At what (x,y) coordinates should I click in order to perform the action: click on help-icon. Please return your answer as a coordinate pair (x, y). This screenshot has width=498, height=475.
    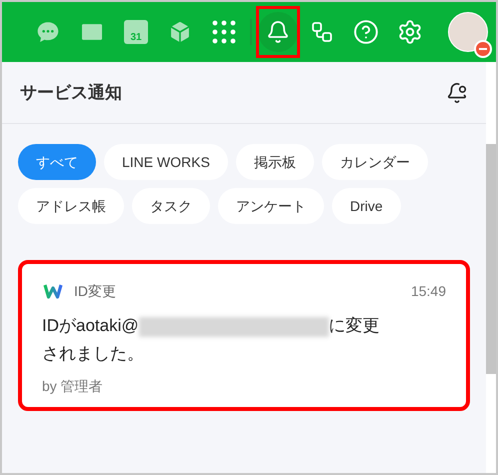
    Looking at the image, I should click on (366, 32).